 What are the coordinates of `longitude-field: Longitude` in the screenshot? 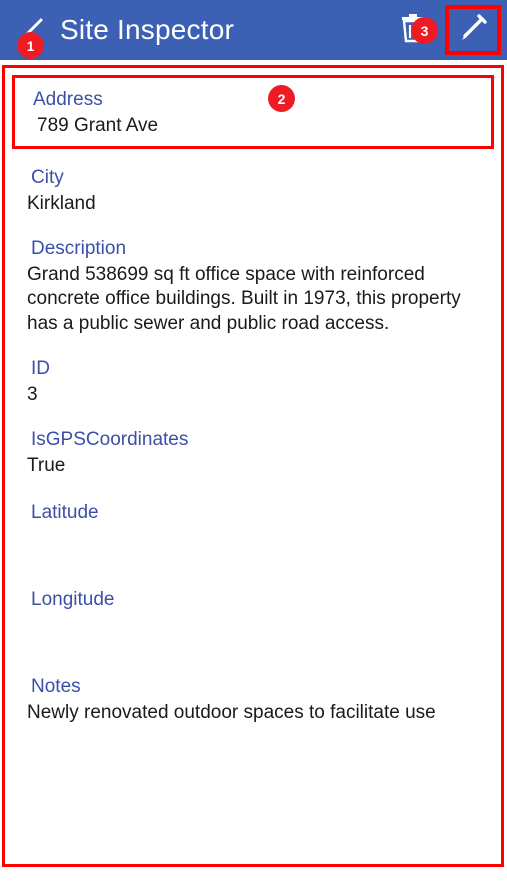 It's located at (253, 617).